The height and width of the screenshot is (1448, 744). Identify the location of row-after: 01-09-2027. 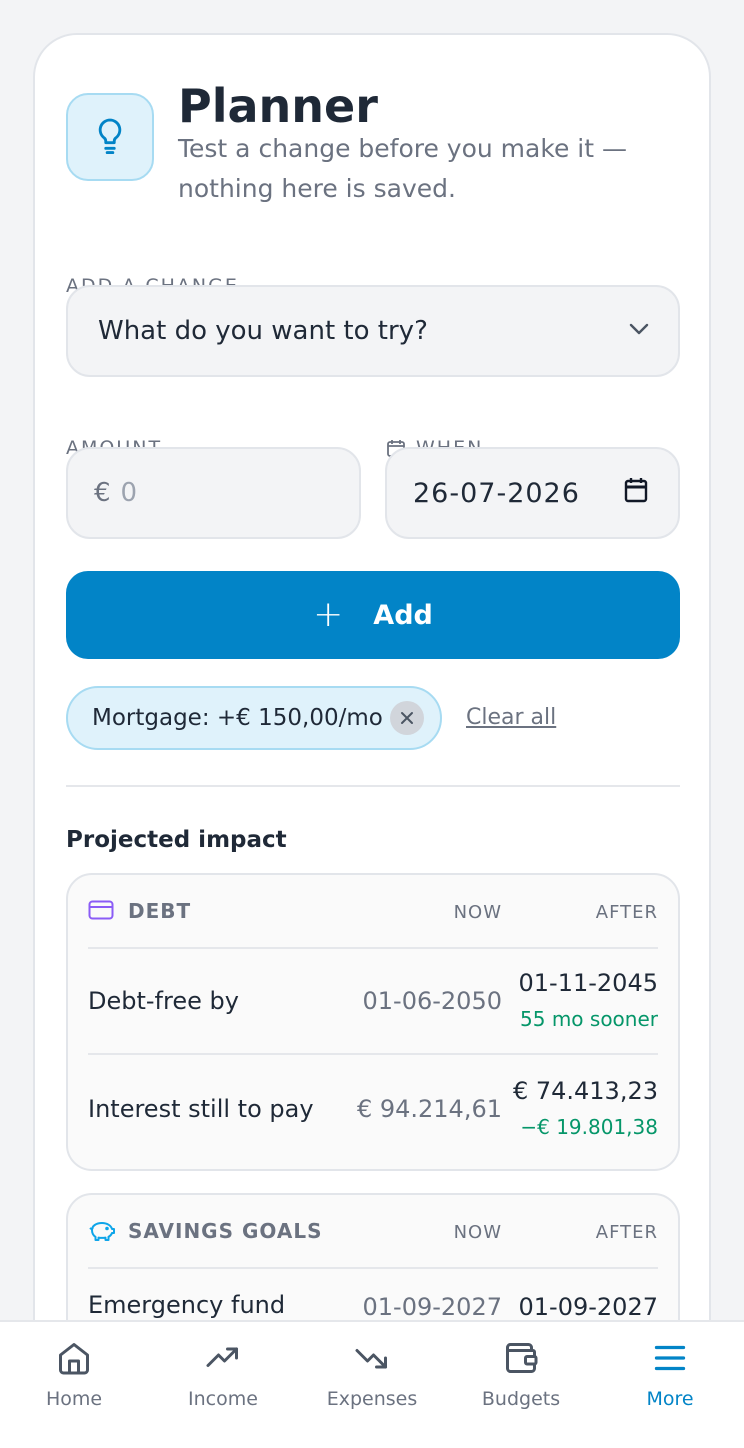
(588, 1307).